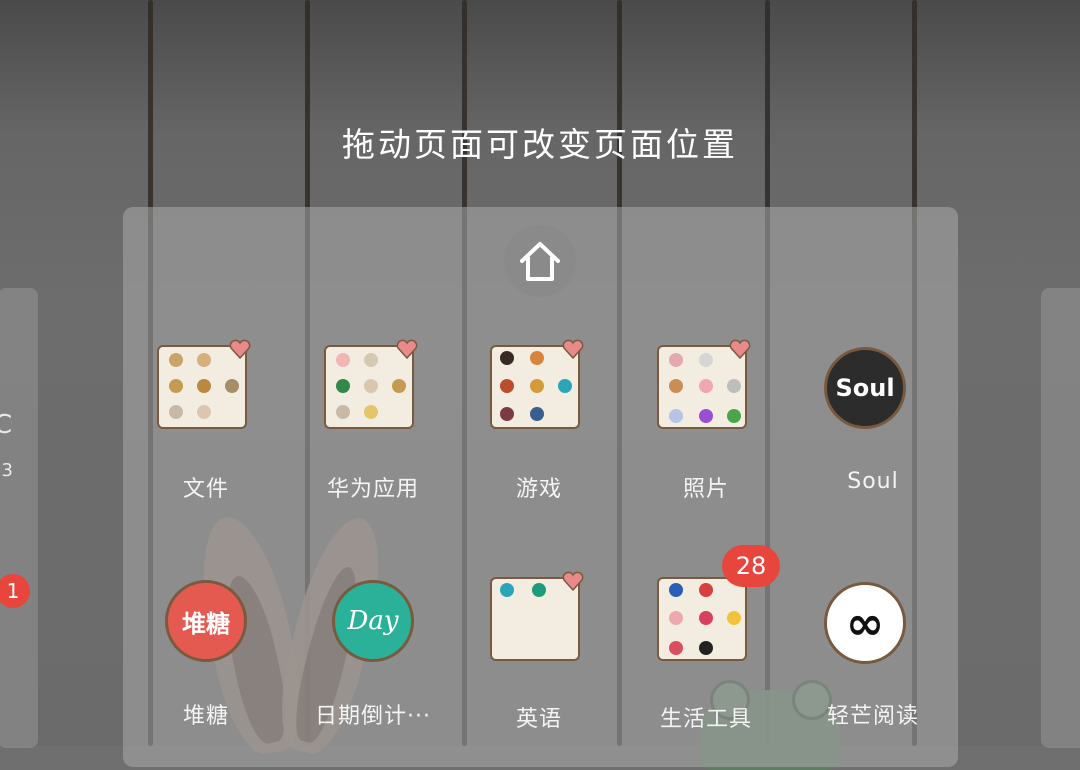 This screenshot has width=1080, height=770. I want to click on soul-icon: Soul, so click(865, 388).